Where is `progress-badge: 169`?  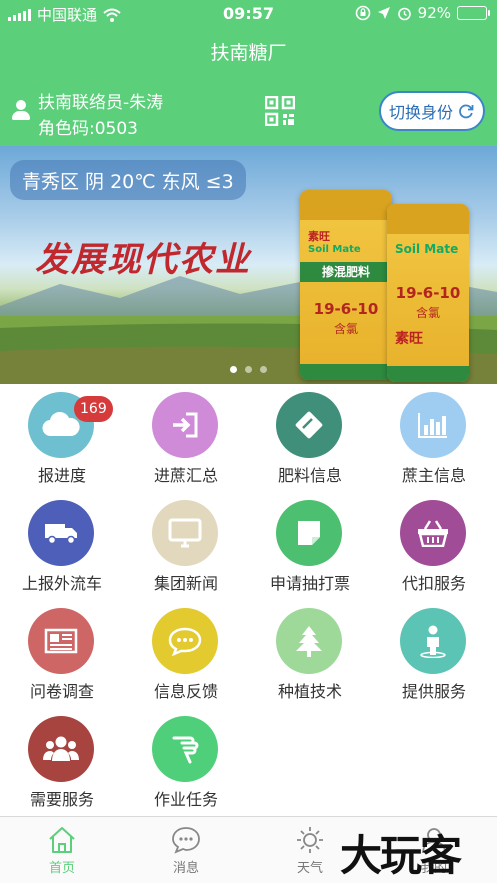
progress-badge: 169 is located at coordinates (93, 409).